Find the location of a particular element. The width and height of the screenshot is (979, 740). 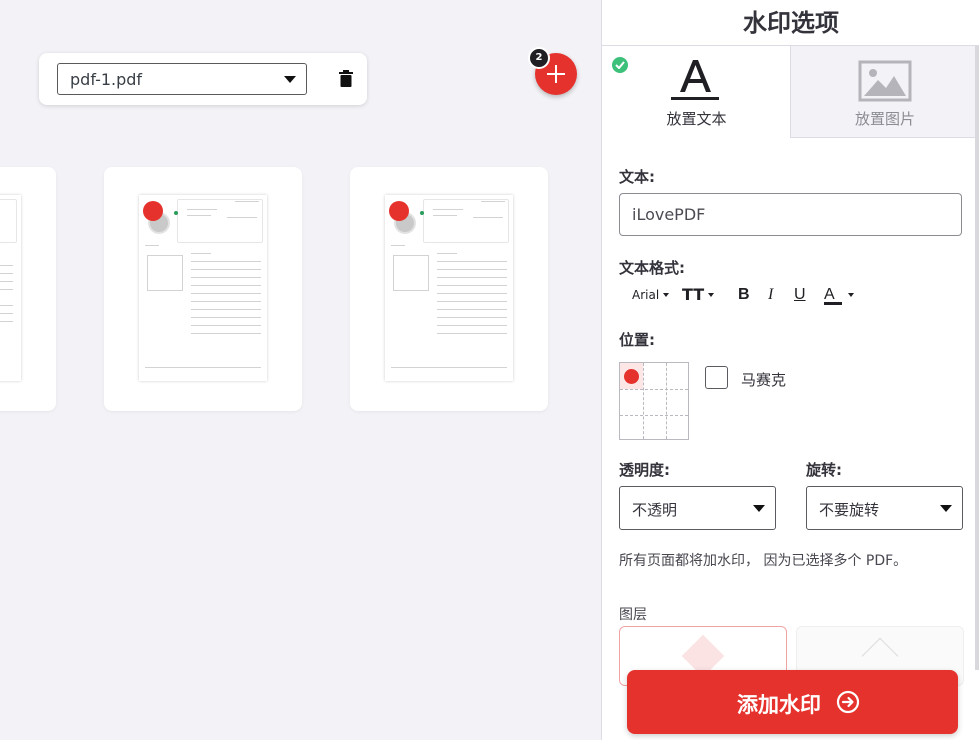

add-watermark-button: 添加水印 is located at coordinates (792, 702).